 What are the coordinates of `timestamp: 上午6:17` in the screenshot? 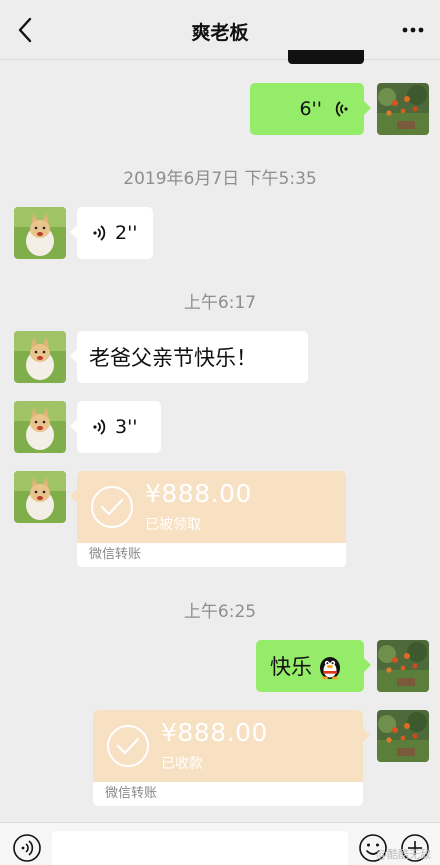 It's located at (220, 303).